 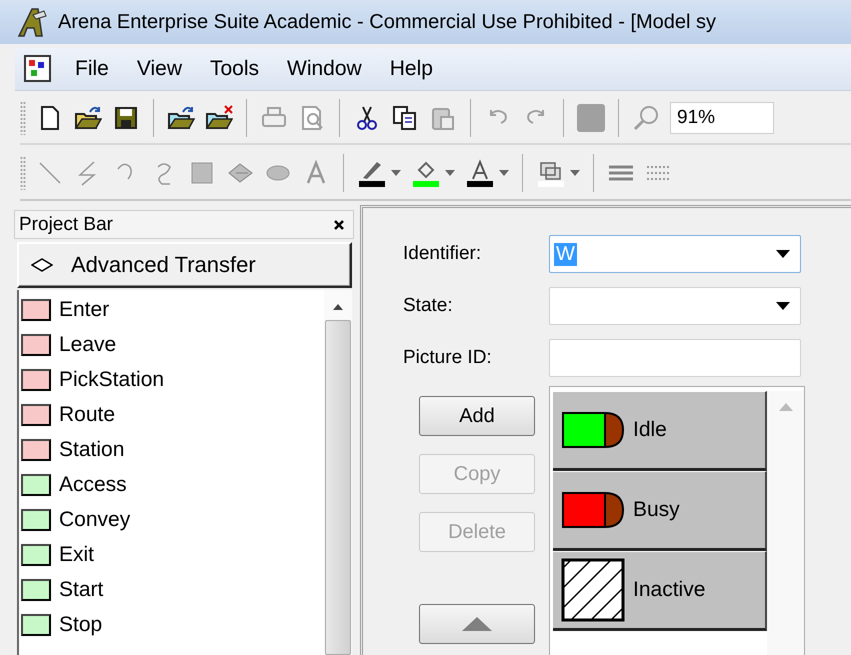 I want to click on picture-item: Idle, so click(x=660, y=431).